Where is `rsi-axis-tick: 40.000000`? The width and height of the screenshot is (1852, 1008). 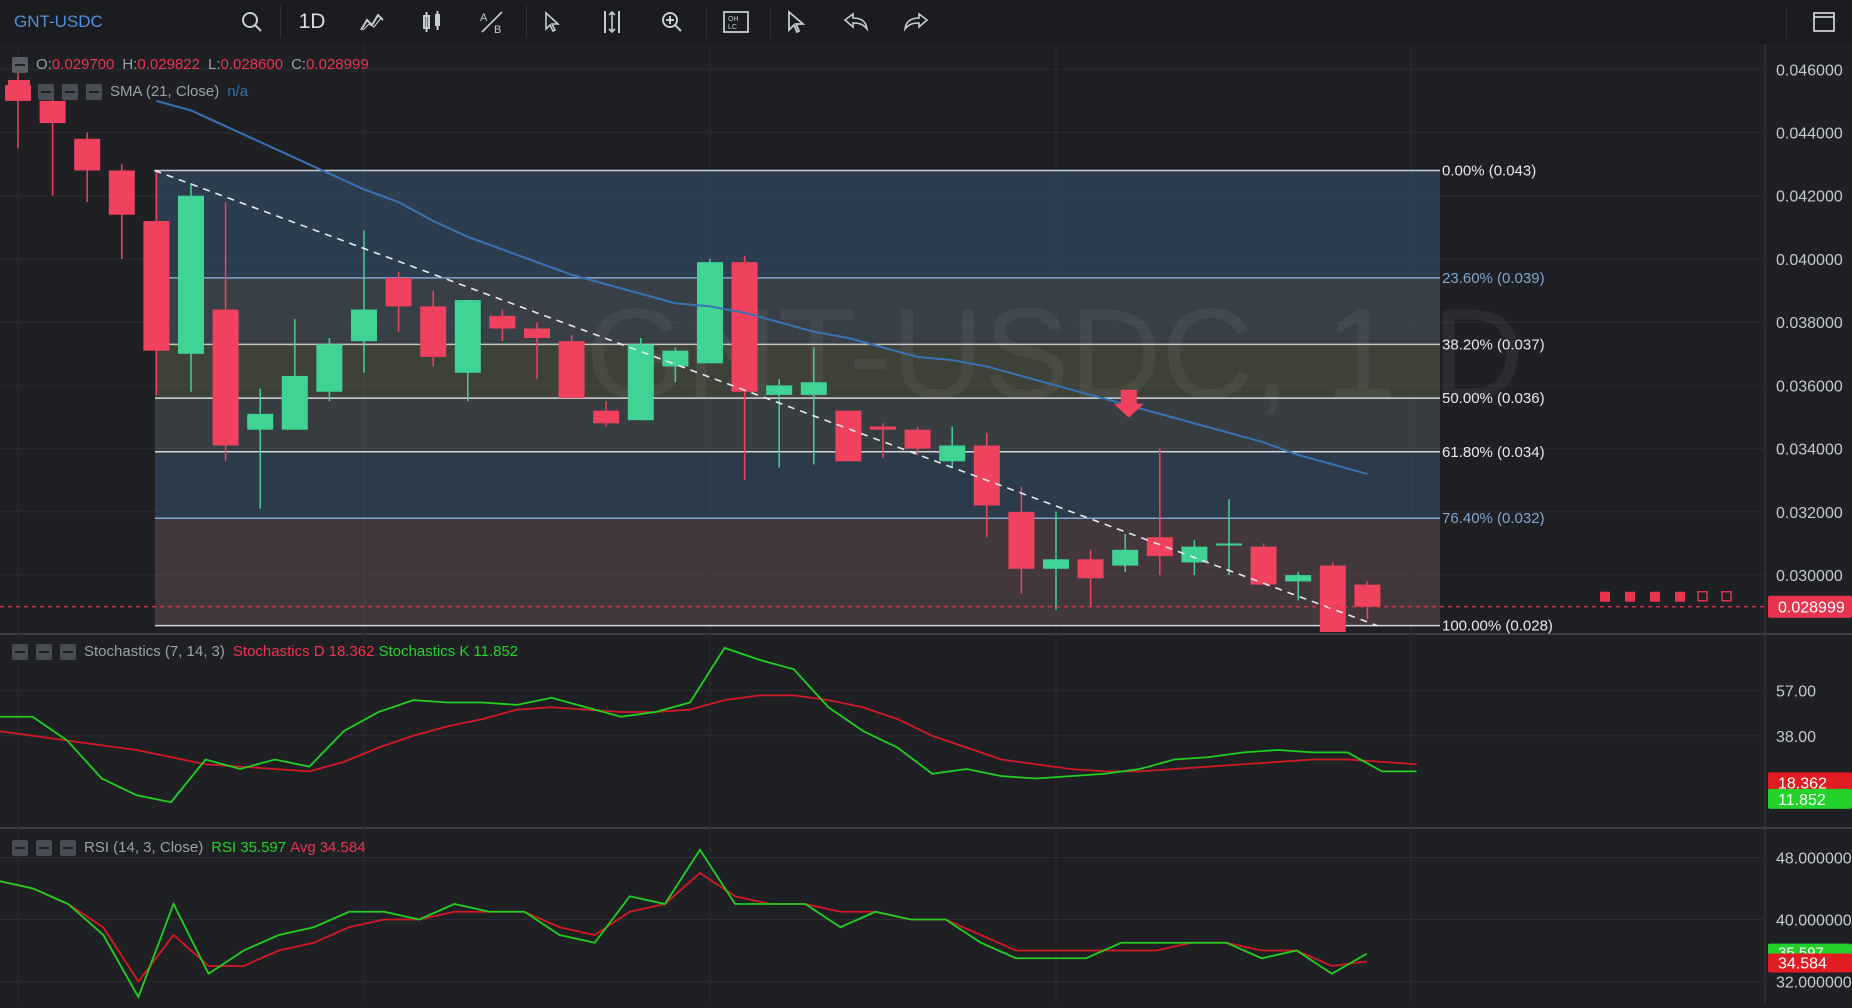 rsi-axis-tick: 40.000000 is located at coordinates (1814, 921).